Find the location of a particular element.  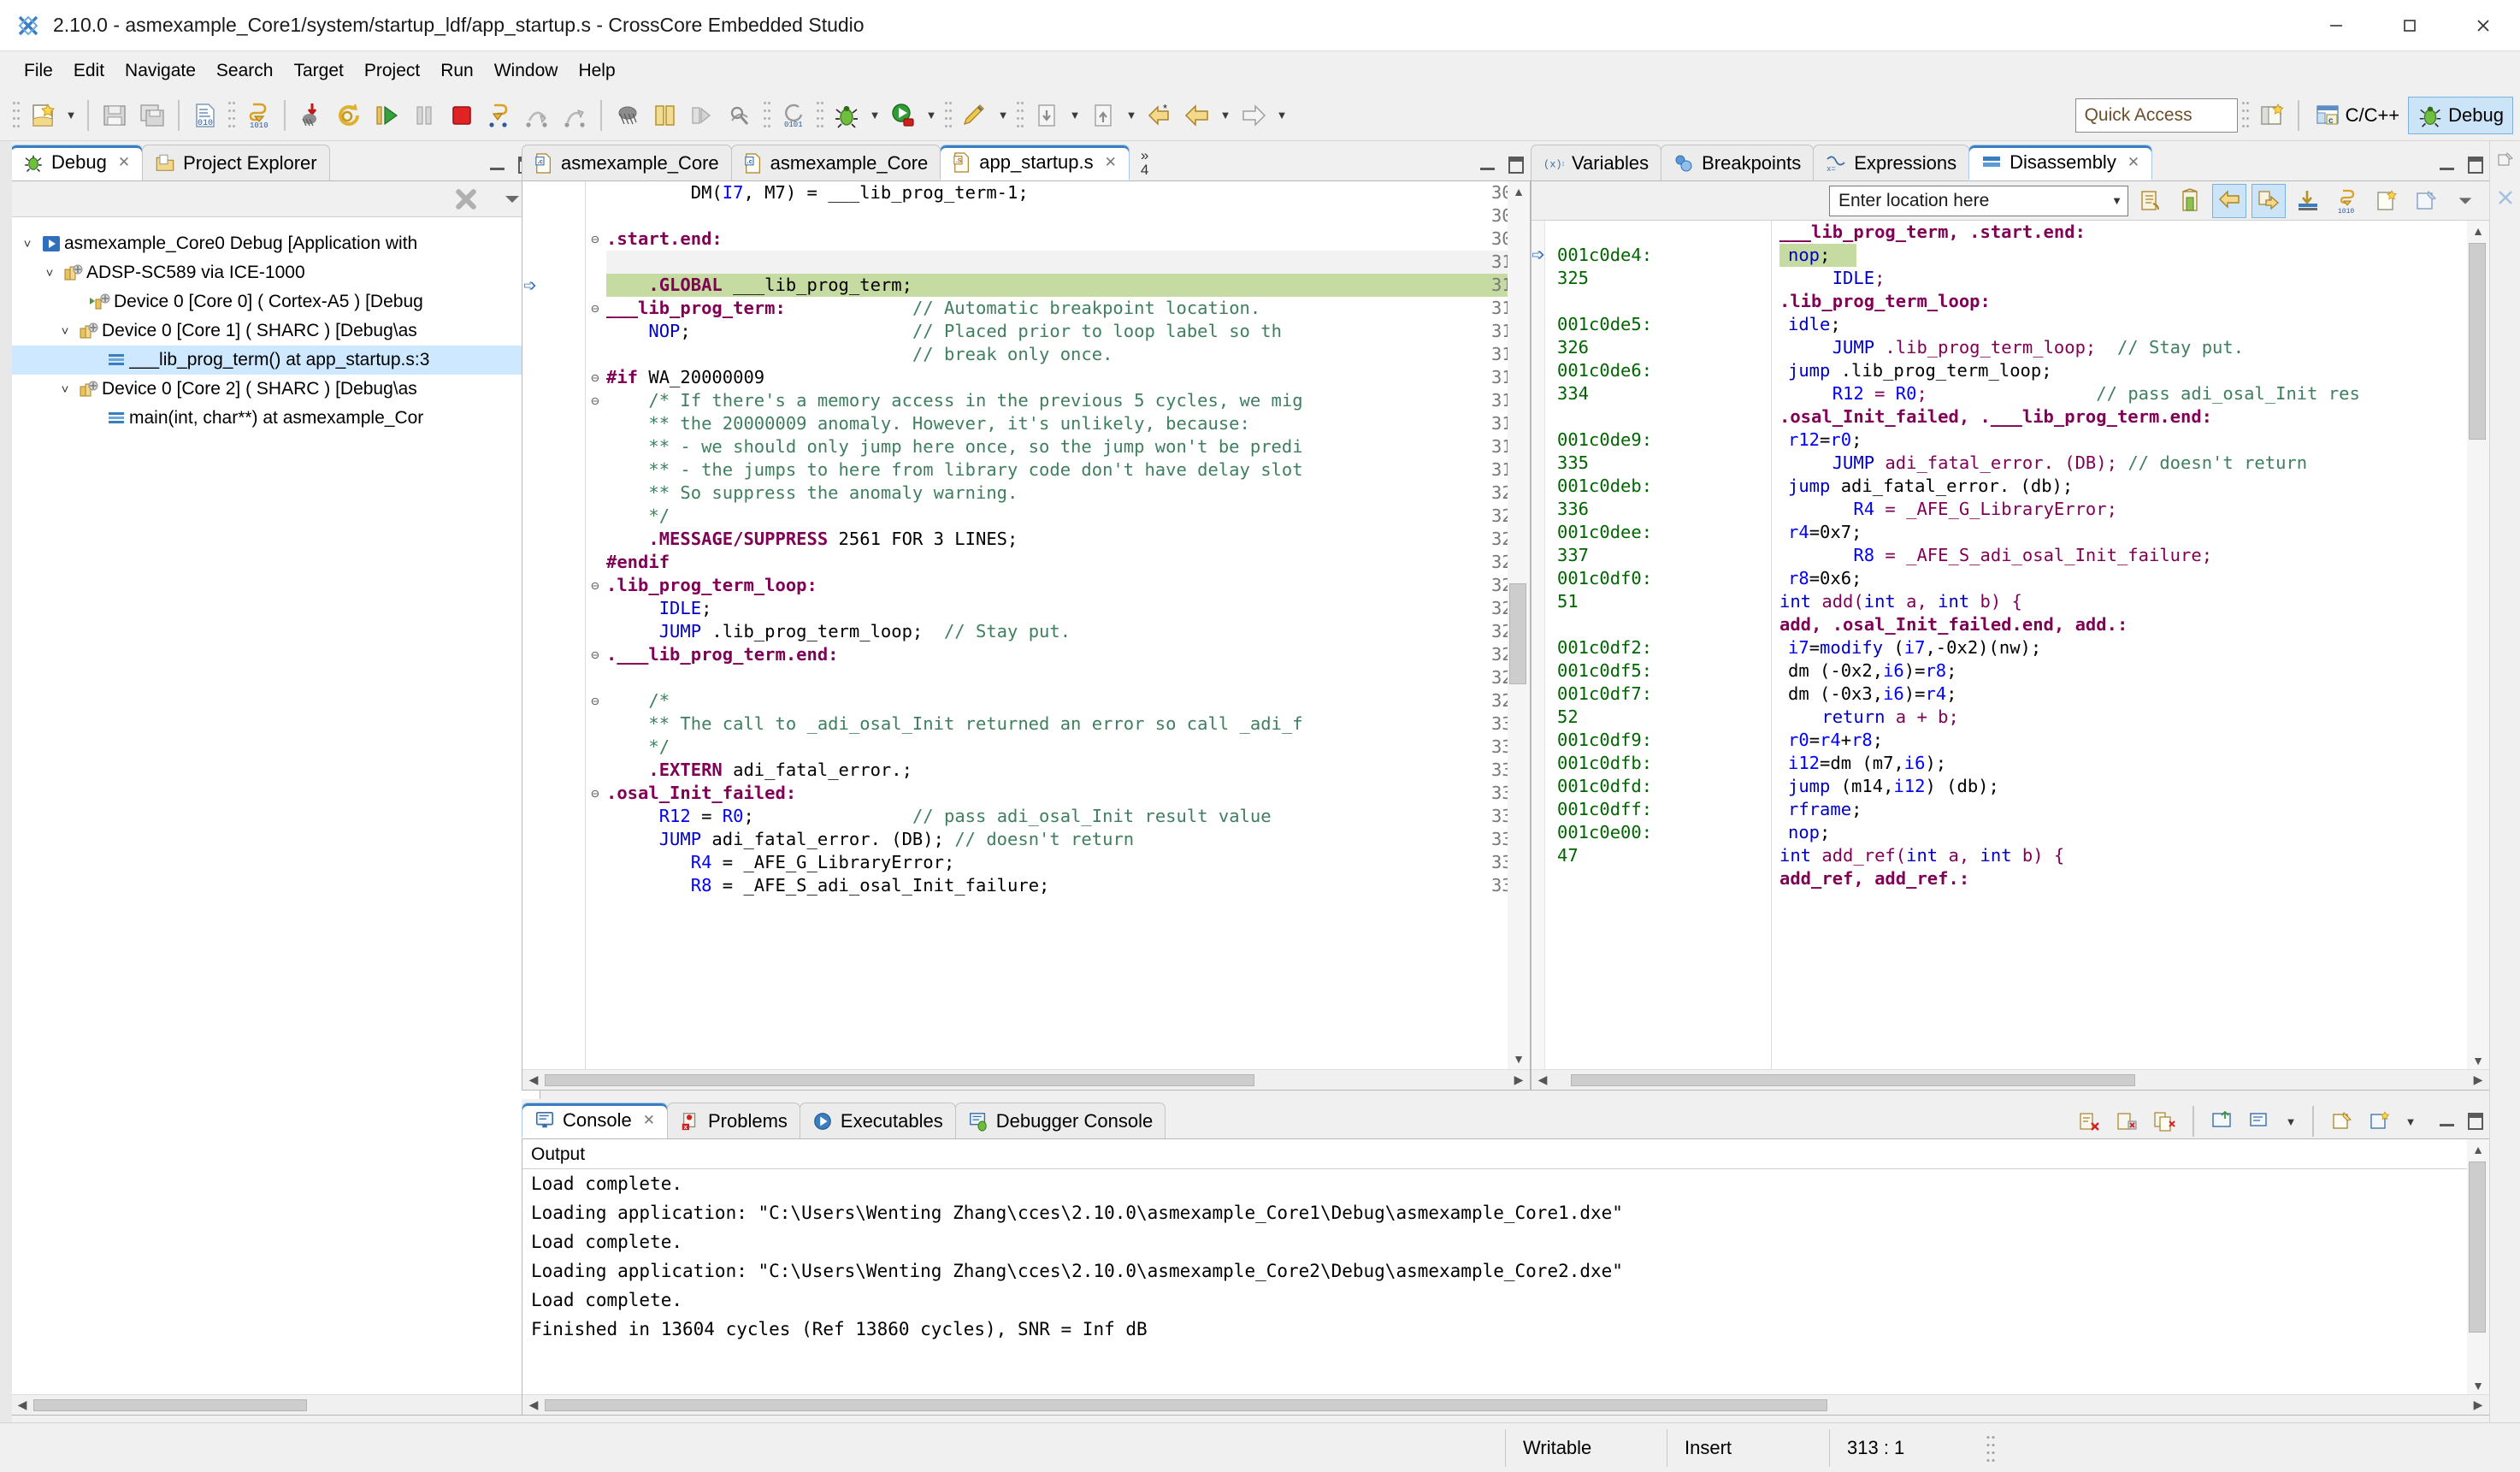

step-into-disassembly-icon is located at coordinates (2268, 200).